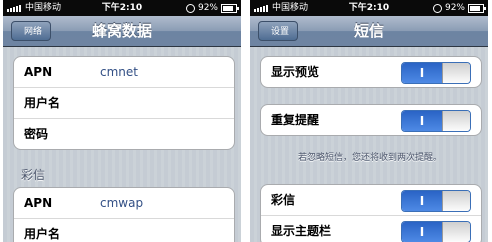 The image size is (492, 242). I want to click on show-subject-label: 显示主题栏, so click(301, 231).